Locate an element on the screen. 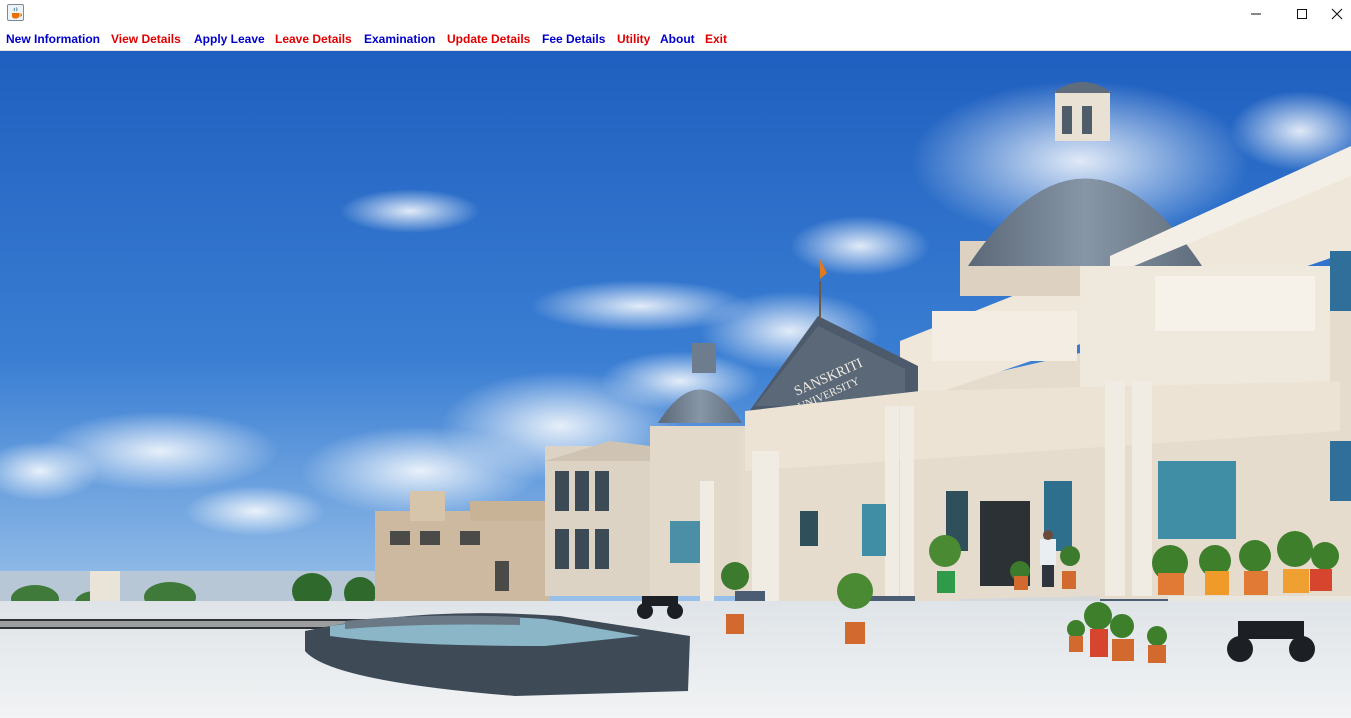 The width and height of the screenshot is (1351, 718). menu-update-details: Update Details is located at coordinates (488, 39).